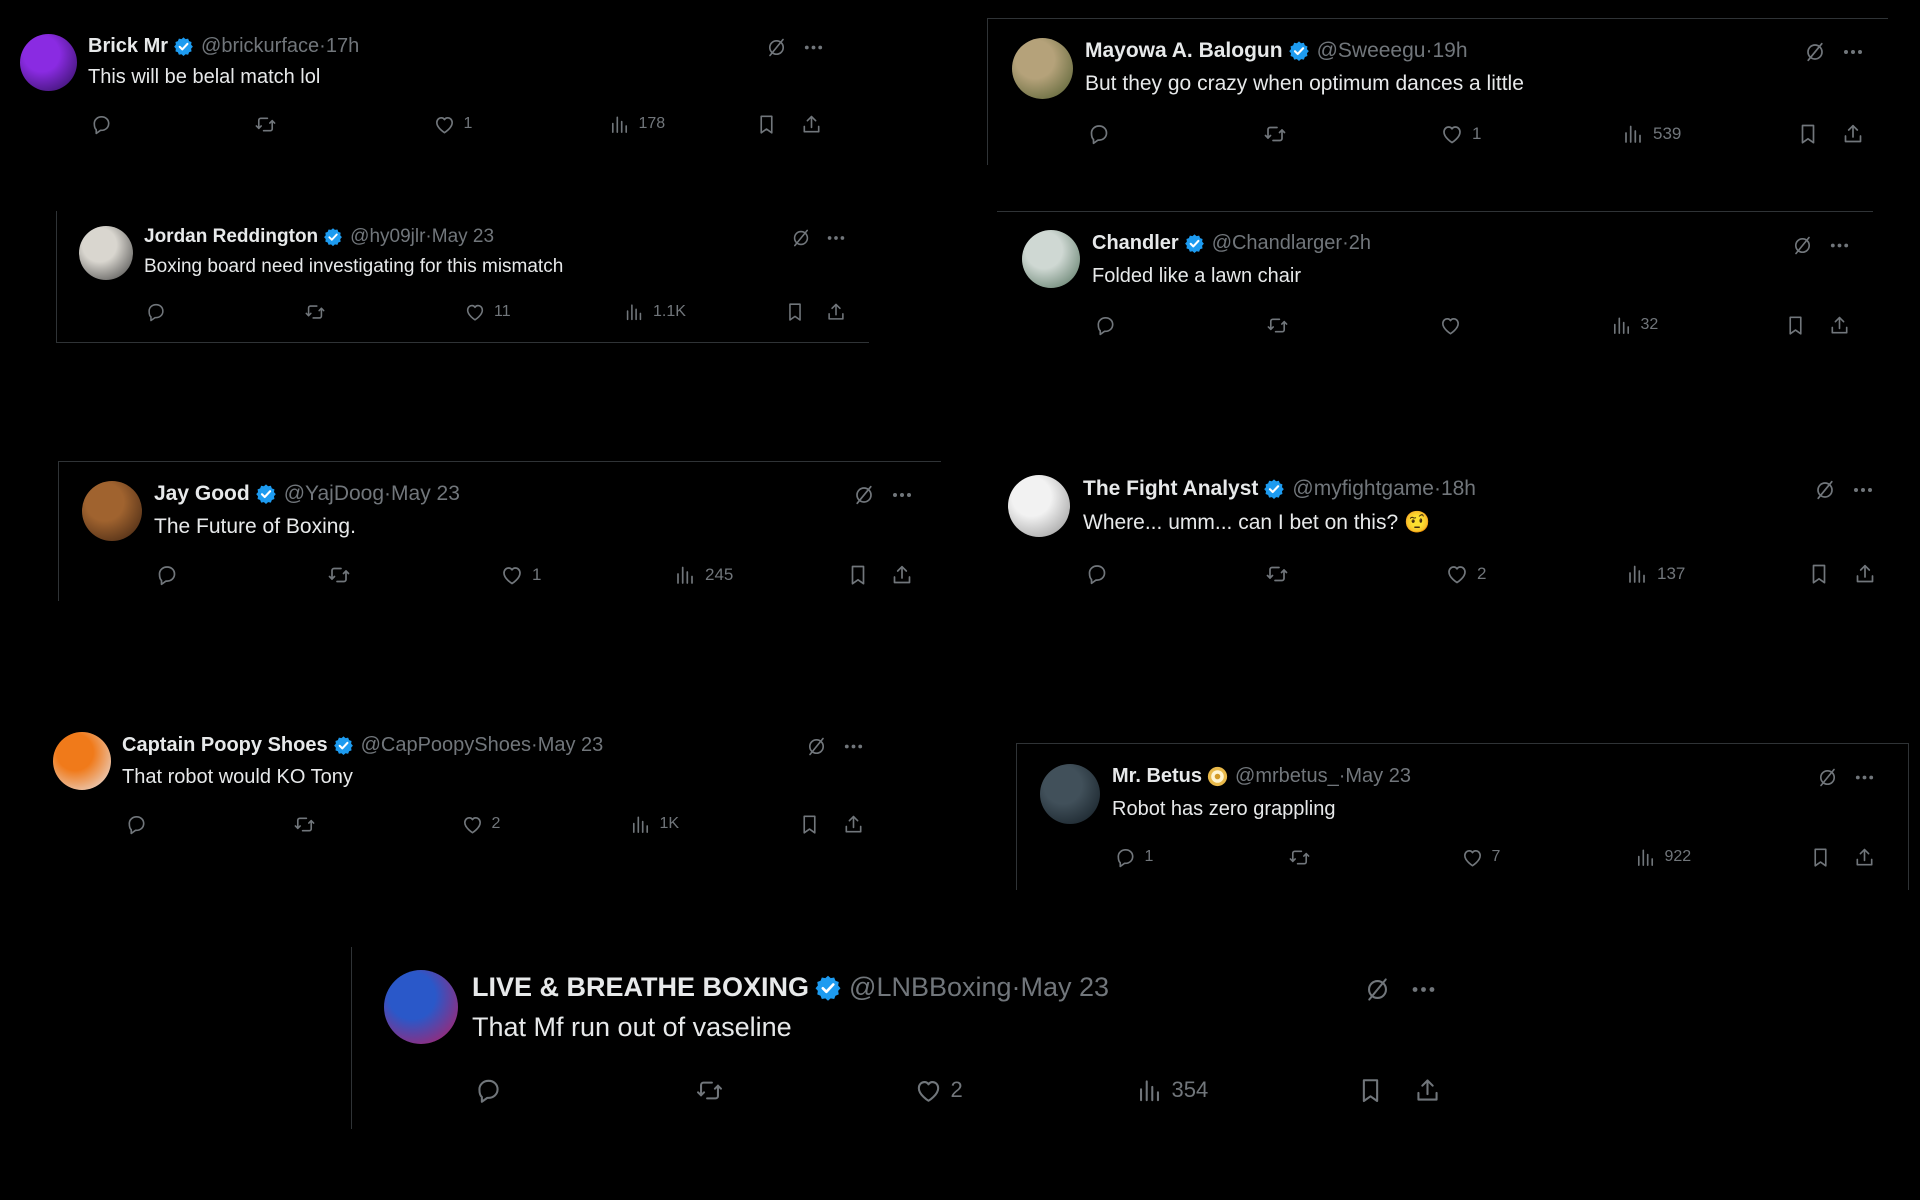  I want to click on user-handle: @CapPoopyShoes, so click(446, 745).